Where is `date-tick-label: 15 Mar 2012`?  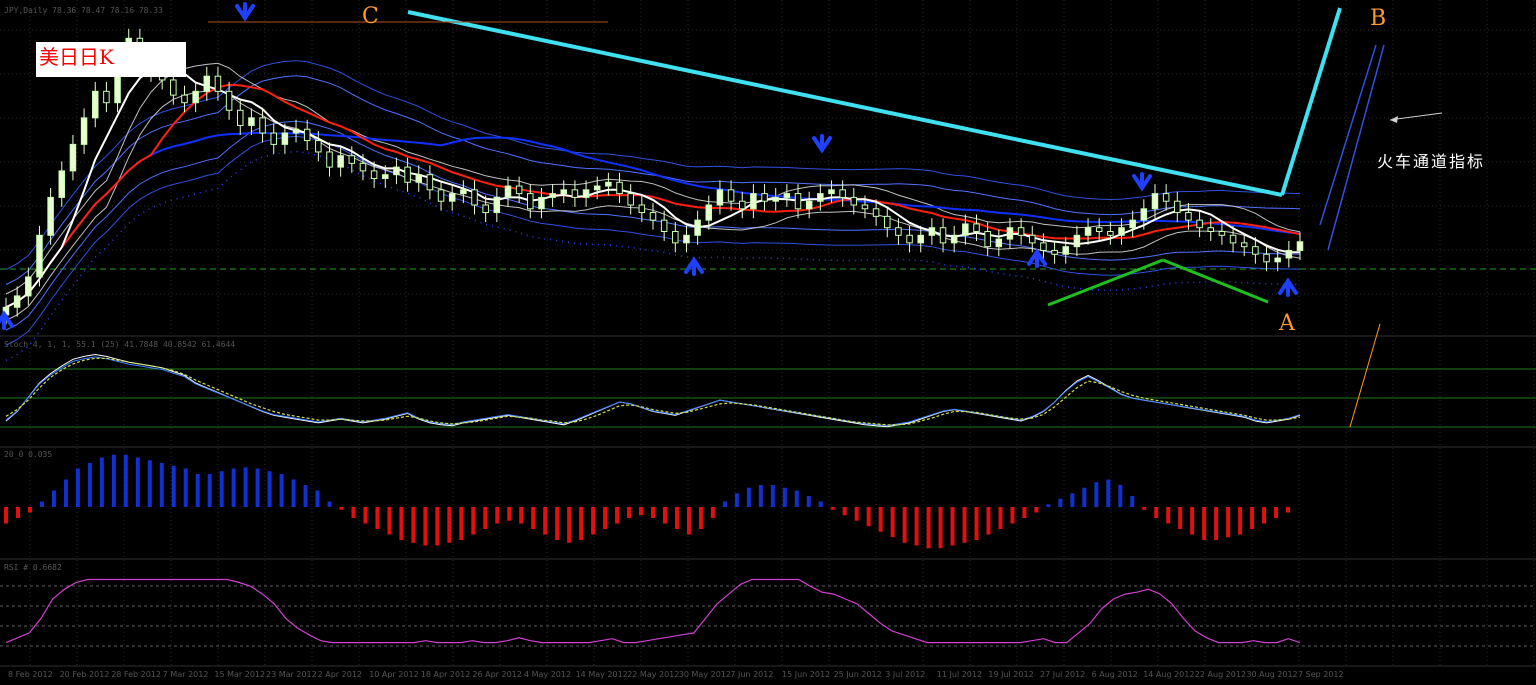 date-tick-label: 15 Mar 2012 is located at coordinates (239, 674).